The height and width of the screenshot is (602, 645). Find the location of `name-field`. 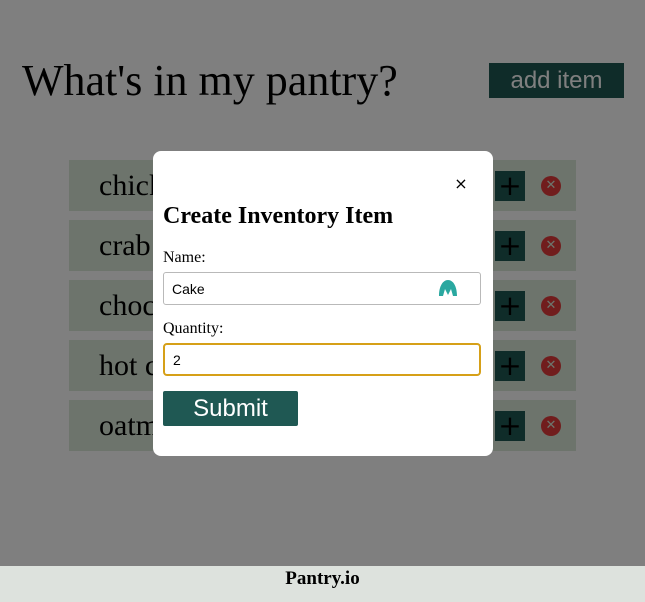

name-field is located at coordinates (322, 288).